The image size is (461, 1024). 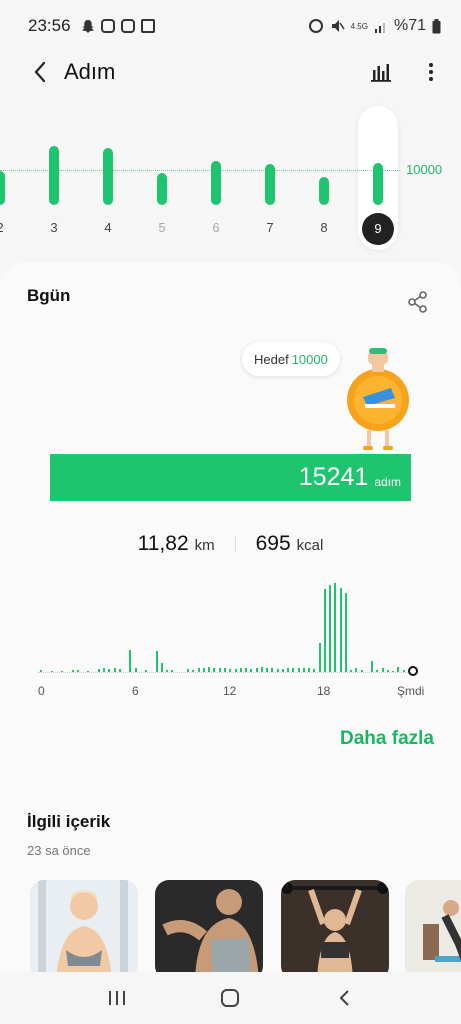 I want to click on calories-unit: kcal, so click(x=310, y=545).